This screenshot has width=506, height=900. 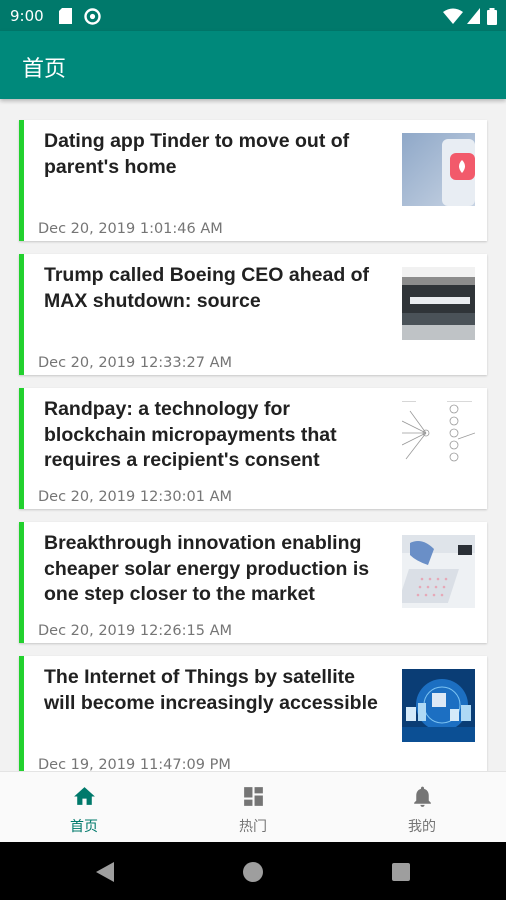 What do you see at coordinates (44, 69) in the screenshot?
I see `page-title: 首页` at bounding box center [44, 69].